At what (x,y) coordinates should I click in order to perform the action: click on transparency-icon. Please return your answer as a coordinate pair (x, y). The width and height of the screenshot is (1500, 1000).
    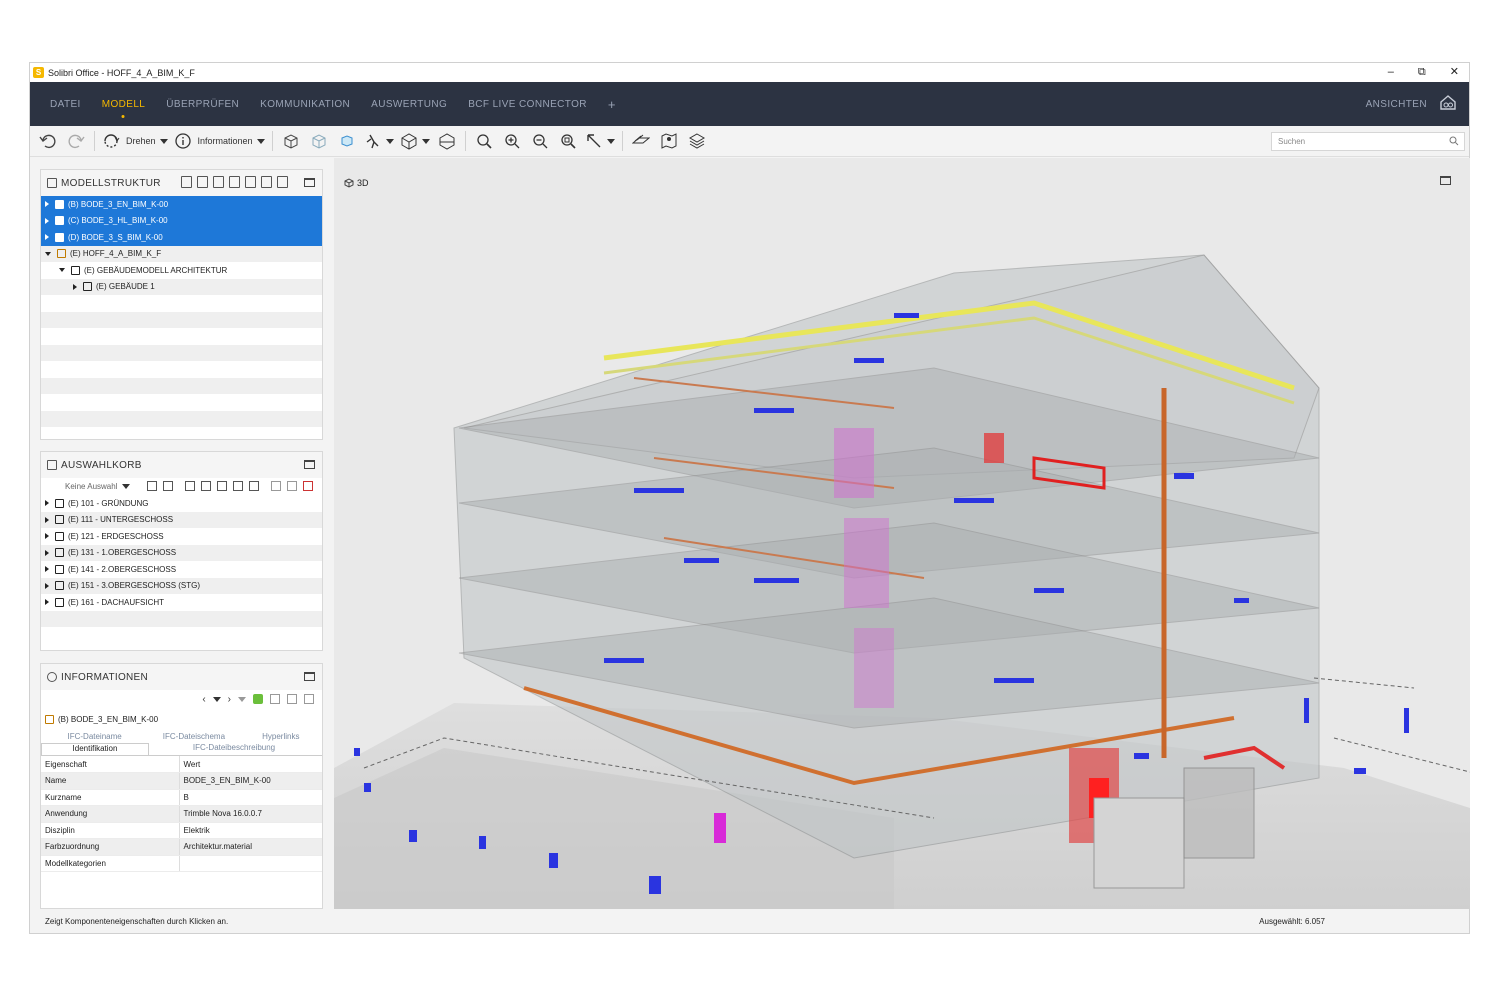
    Looking at the image, I should click on (319, 141).